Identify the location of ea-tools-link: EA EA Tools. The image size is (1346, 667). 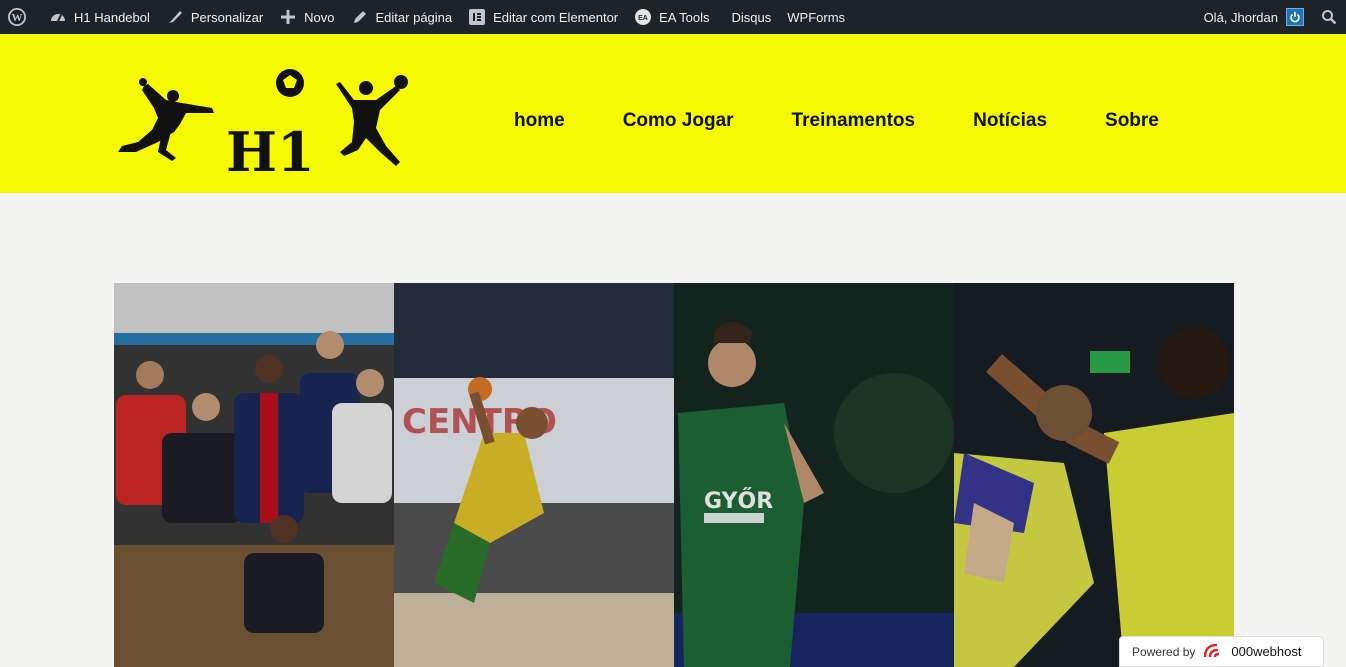
(671, 17).